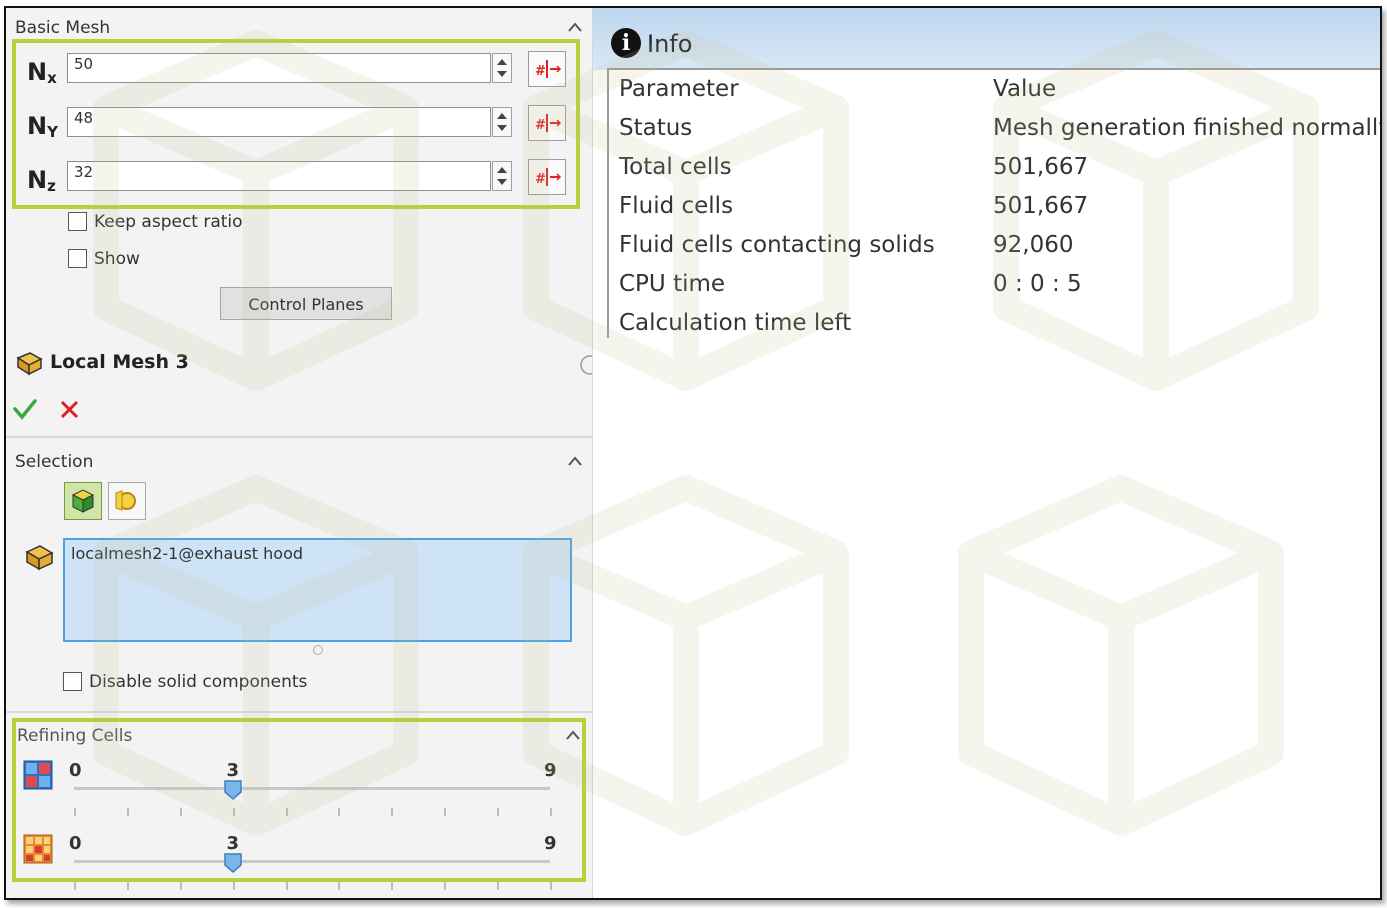 The image size is (1387, 908). What do you see at coordinates (77, 258) in the screenshot?
I see `show-checkbox` at bounding box center [77, 258].